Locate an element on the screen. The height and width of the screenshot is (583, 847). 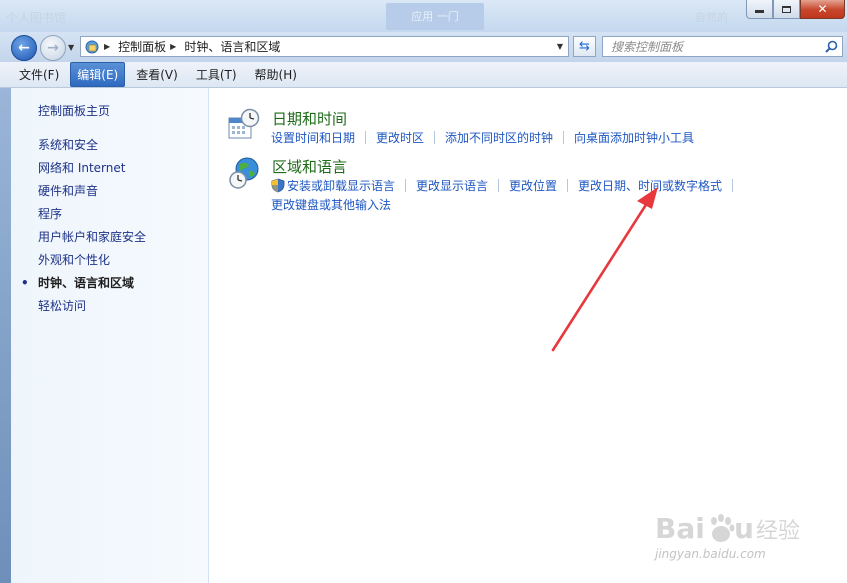
address-dropdown-icon: ▼ is located at coordinates (560, 46).